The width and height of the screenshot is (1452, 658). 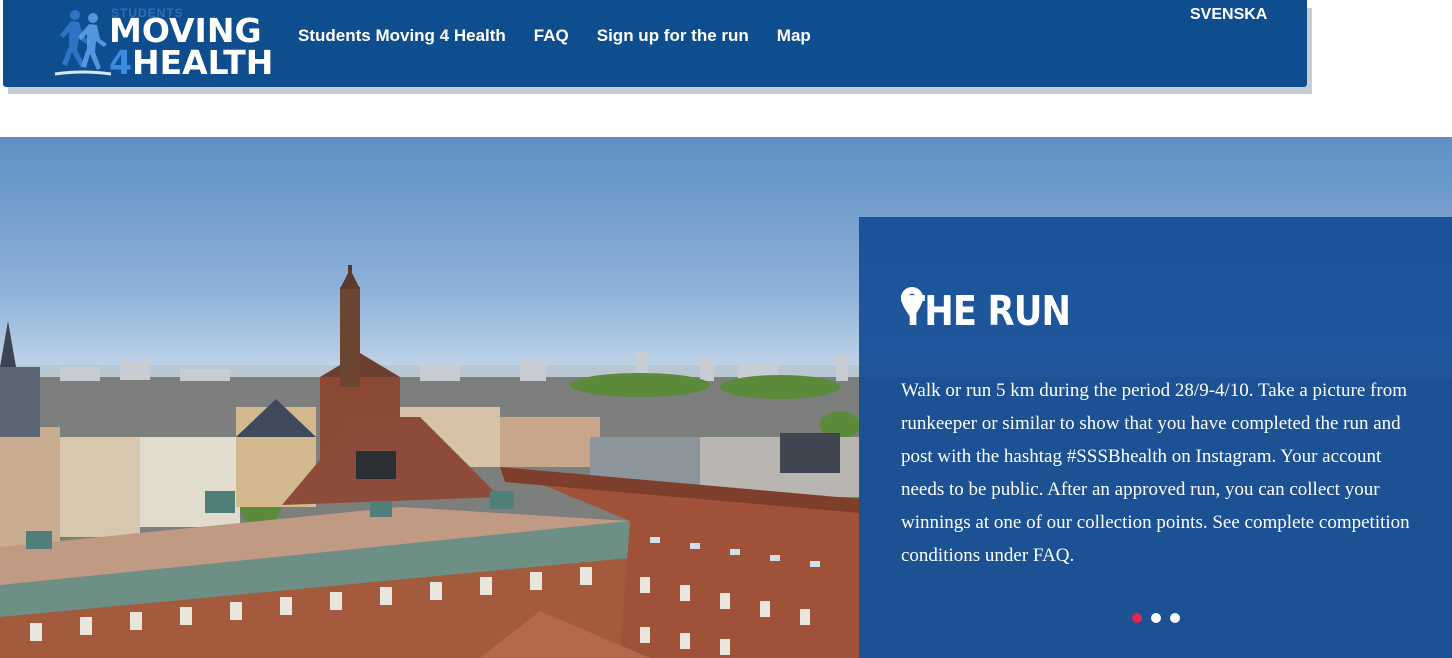 I want to click on runners-logo-icon, so click(x=83, y=43).